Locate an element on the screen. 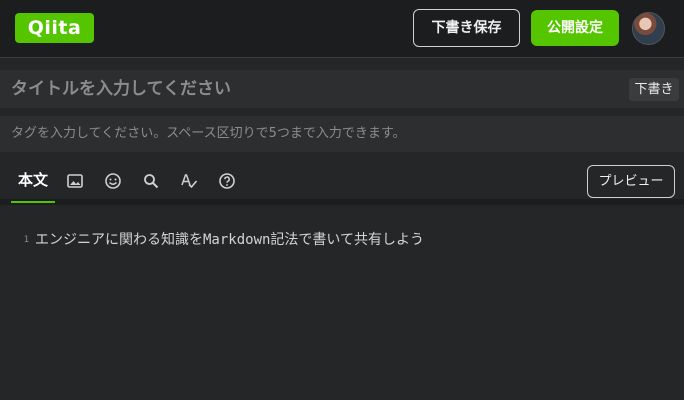 This screenshot has width=684, height=400. search-icon is located at coordinates (151, 181).